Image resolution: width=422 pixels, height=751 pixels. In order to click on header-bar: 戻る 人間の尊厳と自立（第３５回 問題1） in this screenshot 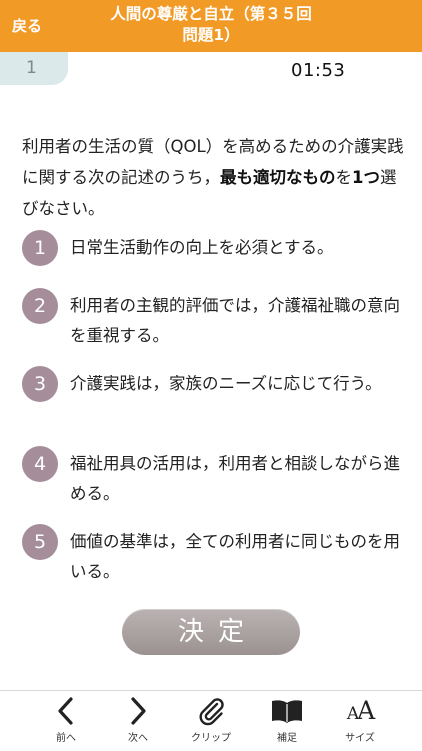, I will do `click(211, 26)`.